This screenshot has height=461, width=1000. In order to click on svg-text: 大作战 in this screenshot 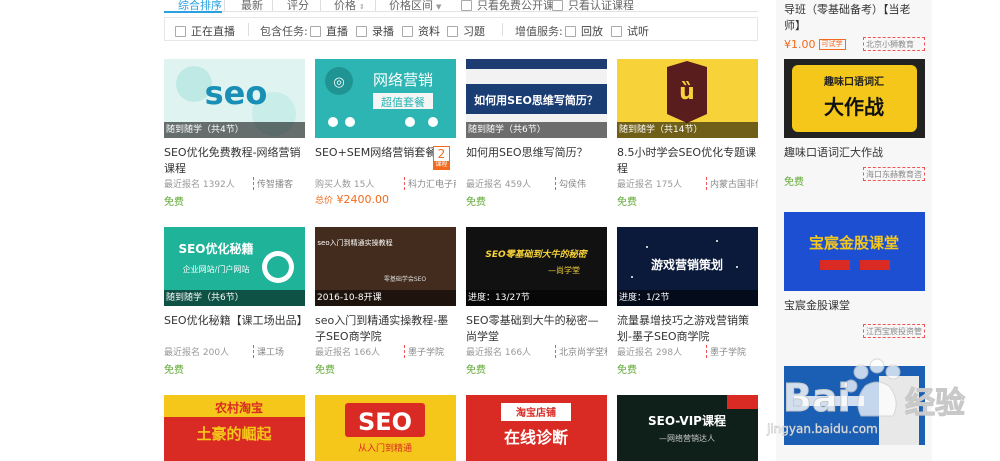, I will do `click(854, 107)`.